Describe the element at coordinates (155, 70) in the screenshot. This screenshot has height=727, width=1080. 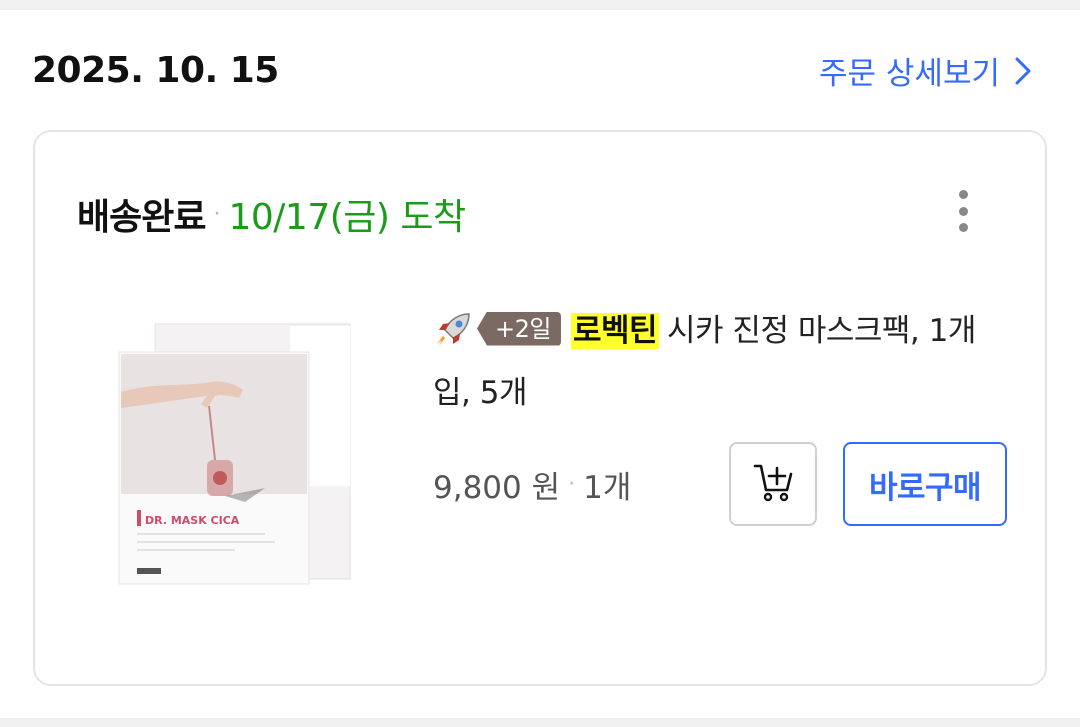
I see `order-date: 2025. 10. 15` at that location.